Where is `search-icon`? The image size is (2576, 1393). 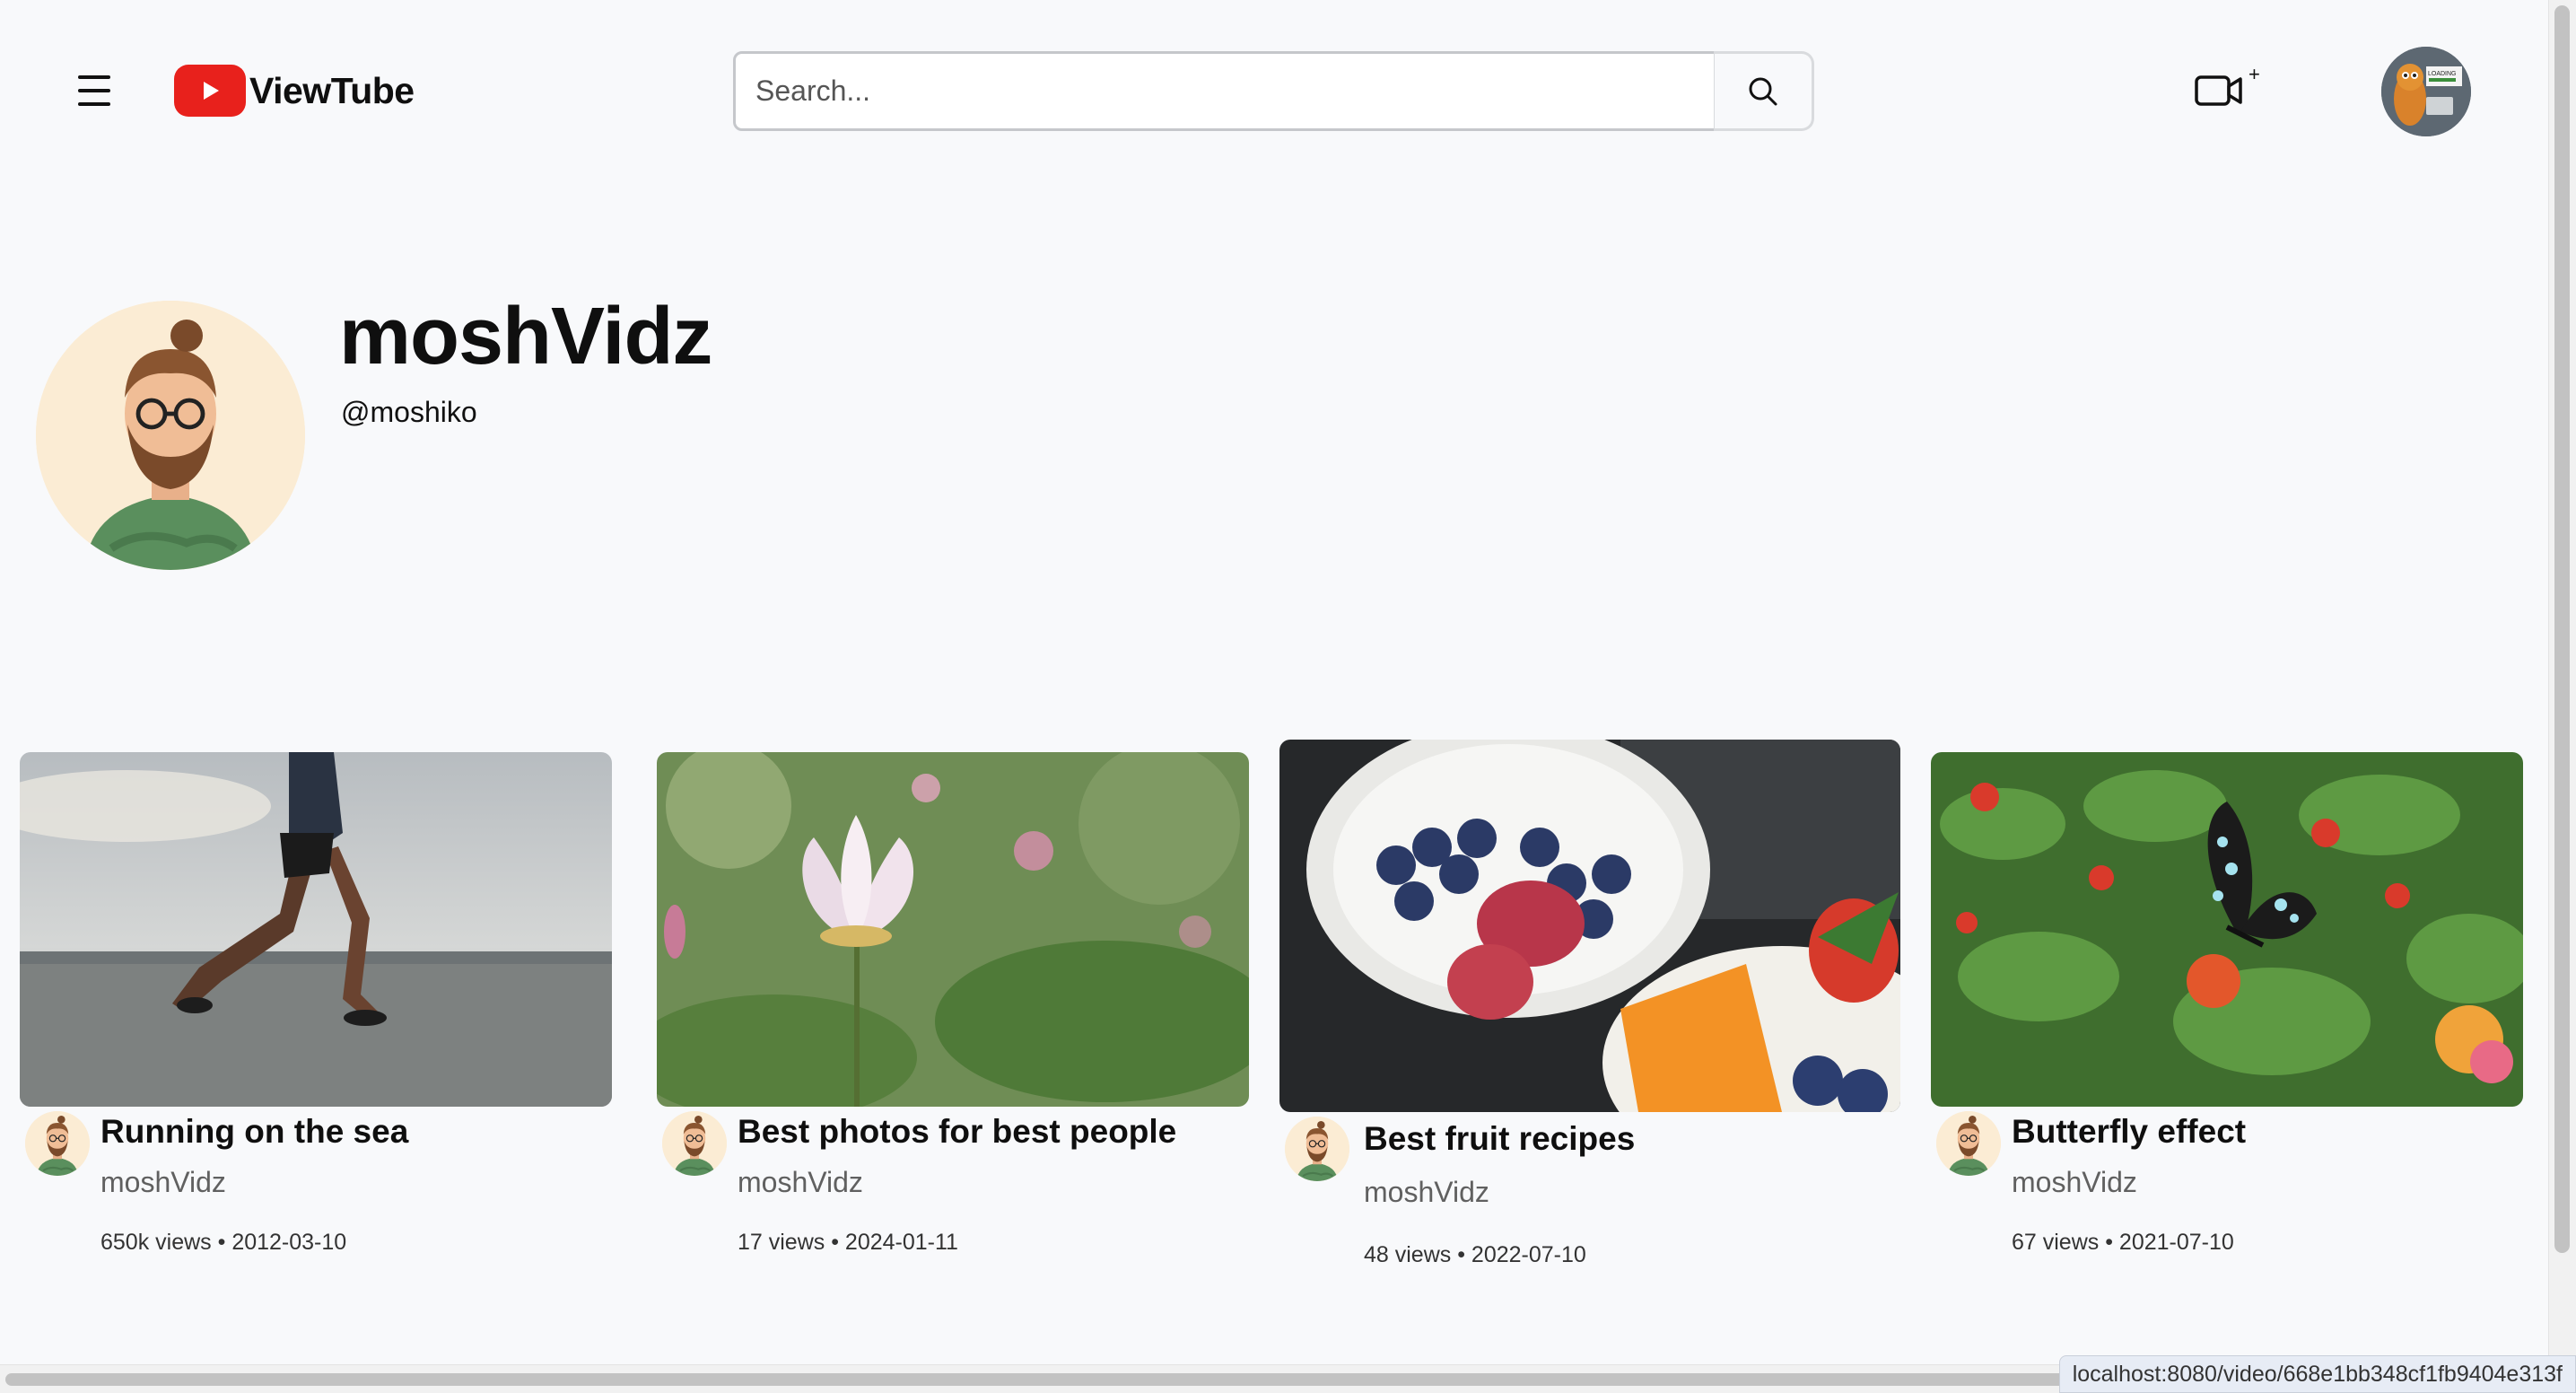 search-icon is located at coordinates (1763, 91).